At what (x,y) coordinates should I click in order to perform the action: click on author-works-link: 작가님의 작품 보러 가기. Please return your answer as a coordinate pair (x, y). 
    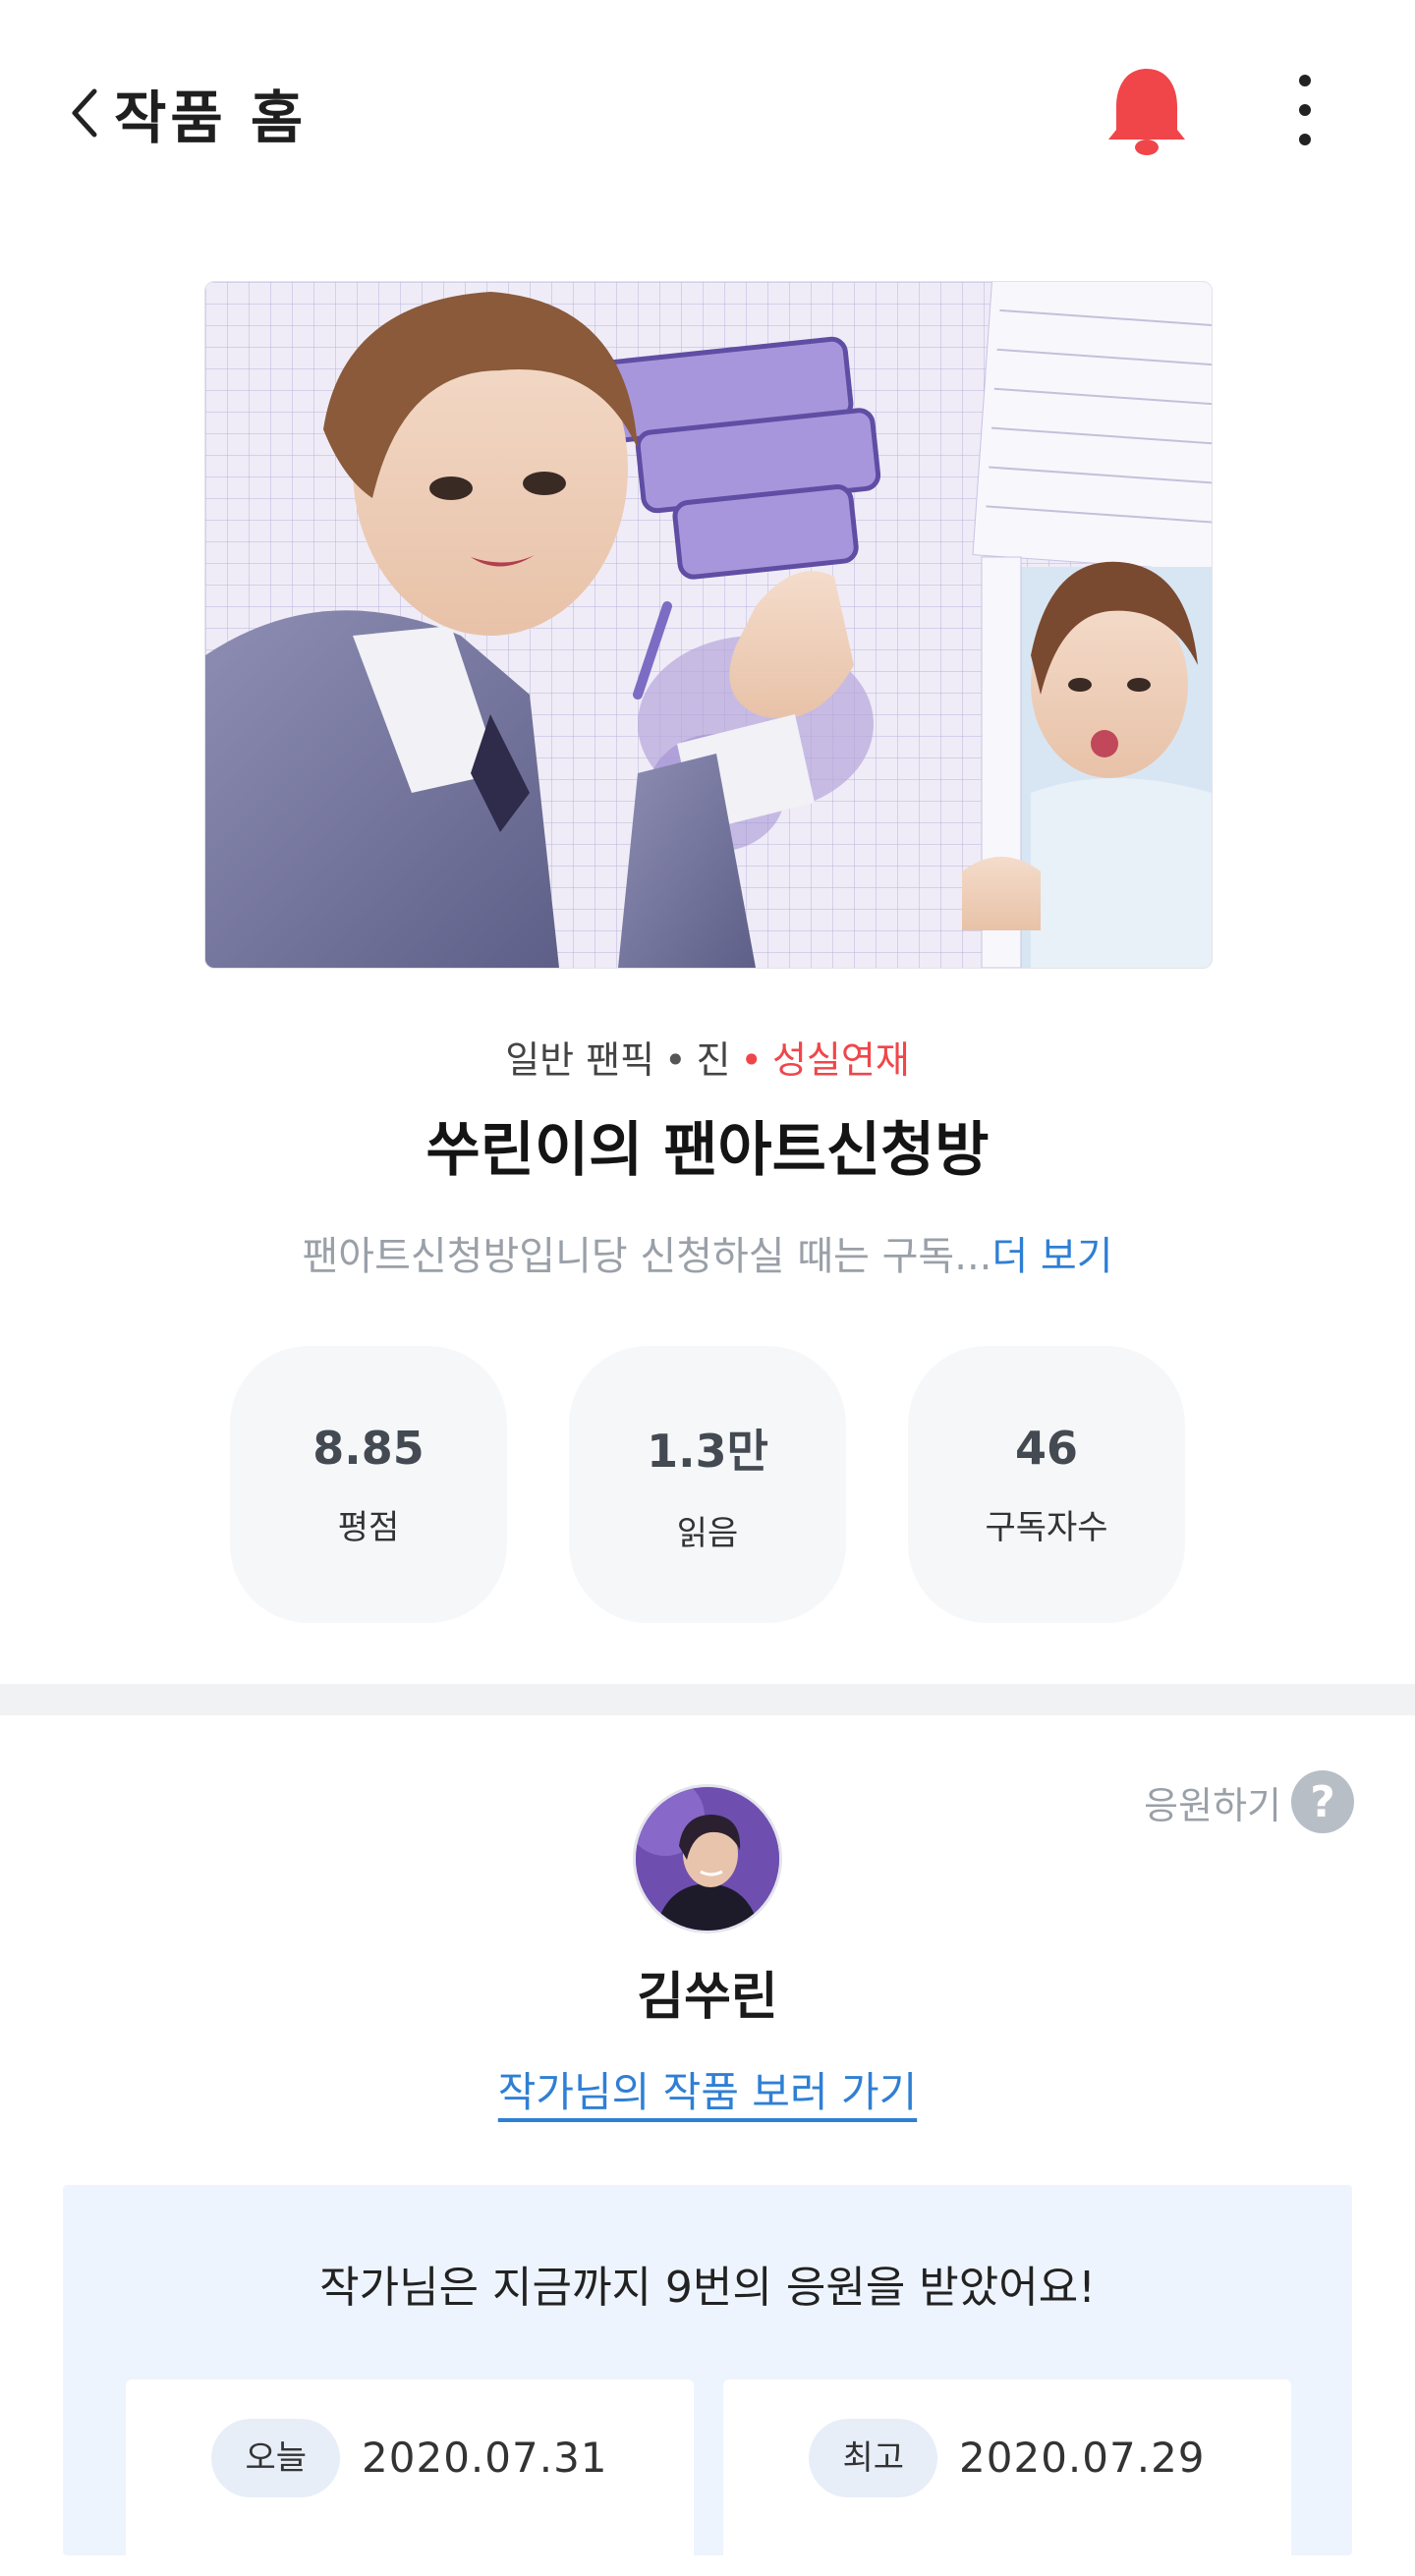
    Looking at the image, I should click on (707, 2089).